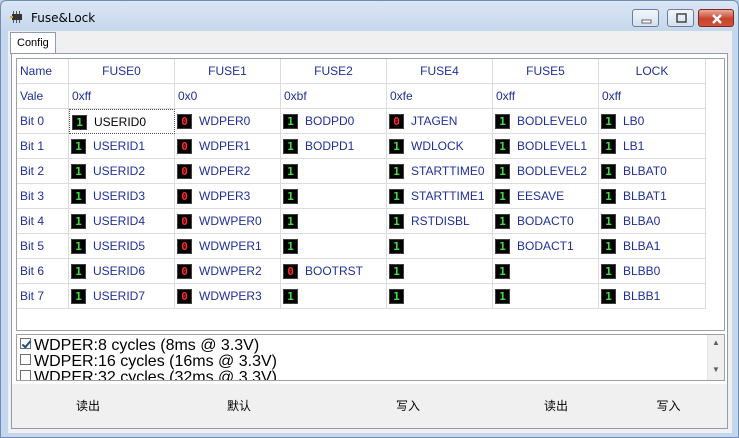  What do you see at coordinates (668, 406) in the screenshot?
I see `write-lock-button: 写入` at bounding box center [668, 406].